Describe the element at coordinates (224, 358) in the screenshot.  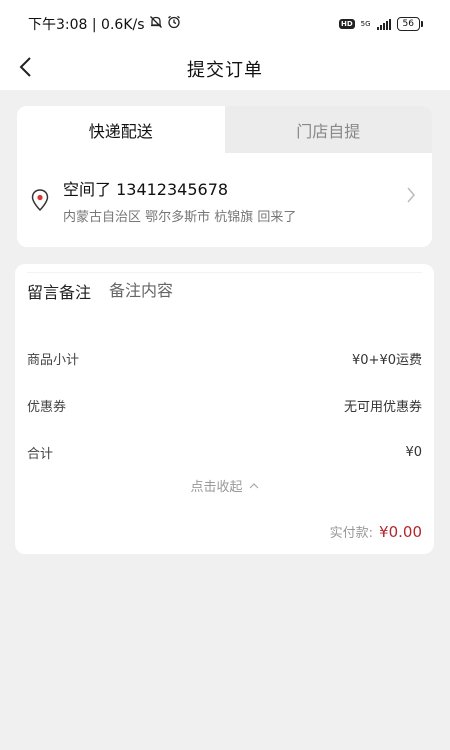
I see `subtotal-row: 商品小计 ¥0+¥0运费` at that location.